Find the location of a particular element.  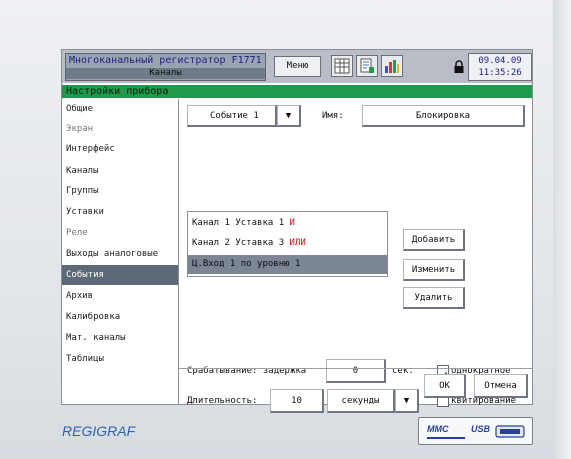

ok-button: ОК is located at coordinates (445, 386).